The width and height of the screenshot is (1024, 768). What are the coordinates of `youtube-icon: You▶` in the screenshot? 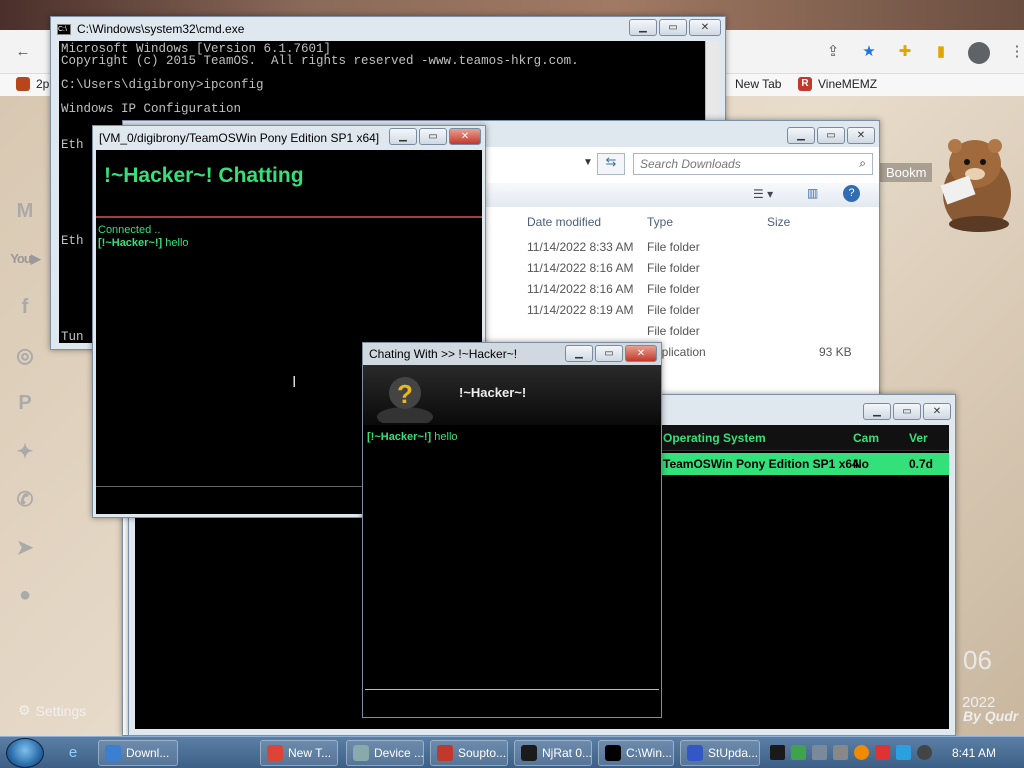 It's located at (25, 259).